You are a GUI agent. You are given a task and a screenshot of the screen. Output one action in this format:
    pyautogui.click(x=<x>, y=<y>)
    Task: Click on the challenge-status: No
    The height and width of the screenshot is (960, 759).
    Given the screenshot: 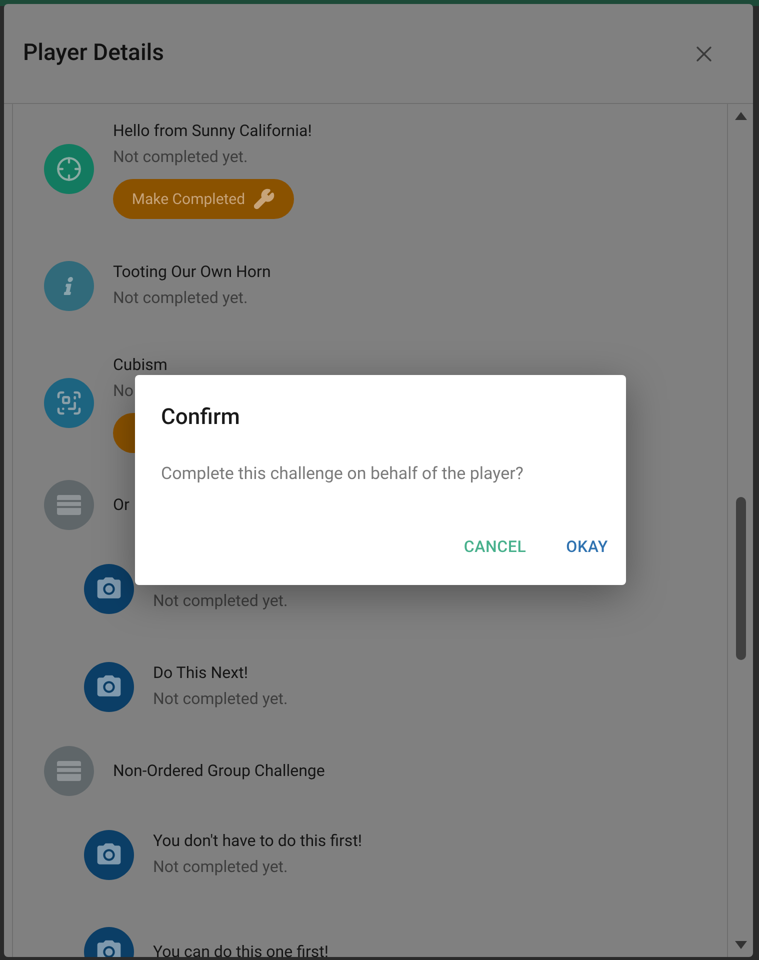 What is the action you would take?
    pyautogui.click(x=124, y=391)
    